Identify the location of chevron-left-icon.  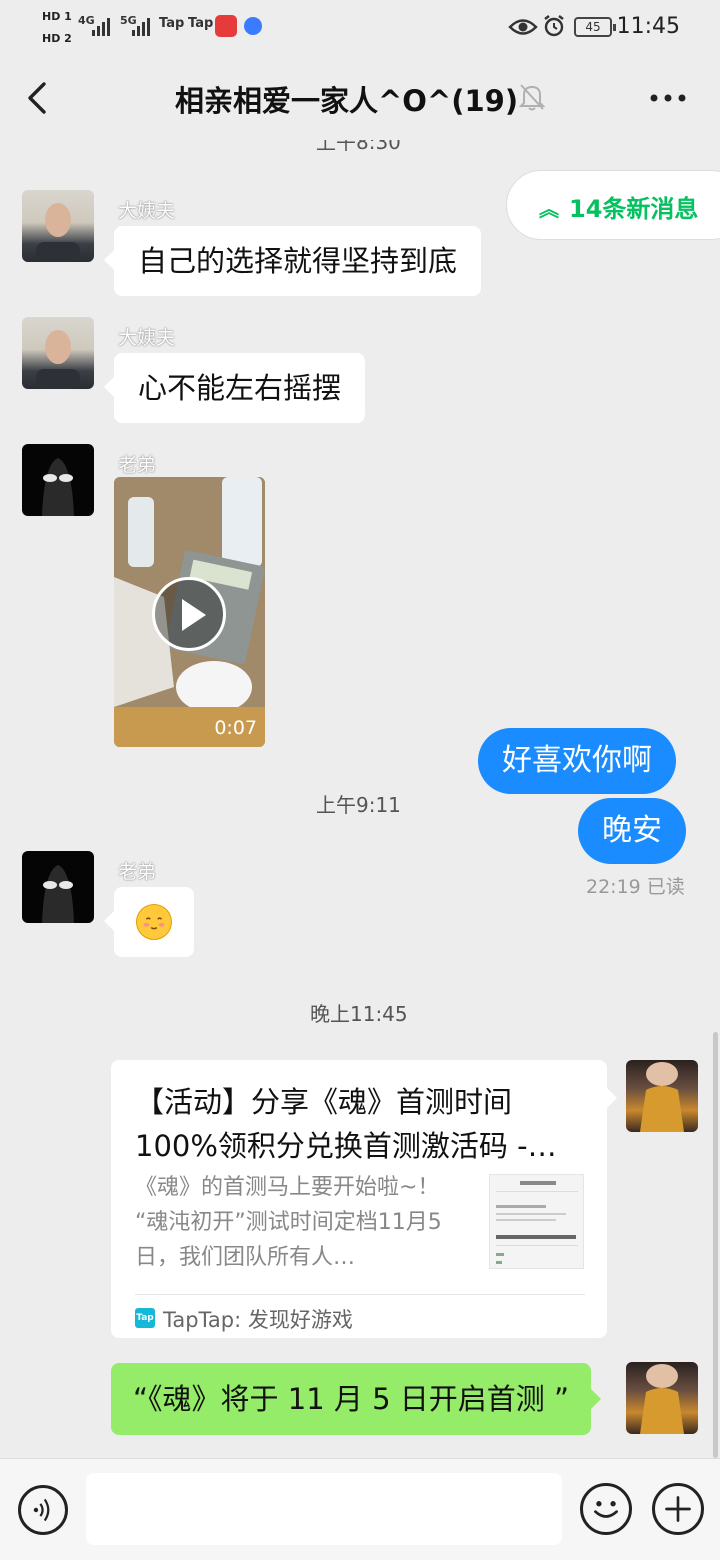
(40, 98).